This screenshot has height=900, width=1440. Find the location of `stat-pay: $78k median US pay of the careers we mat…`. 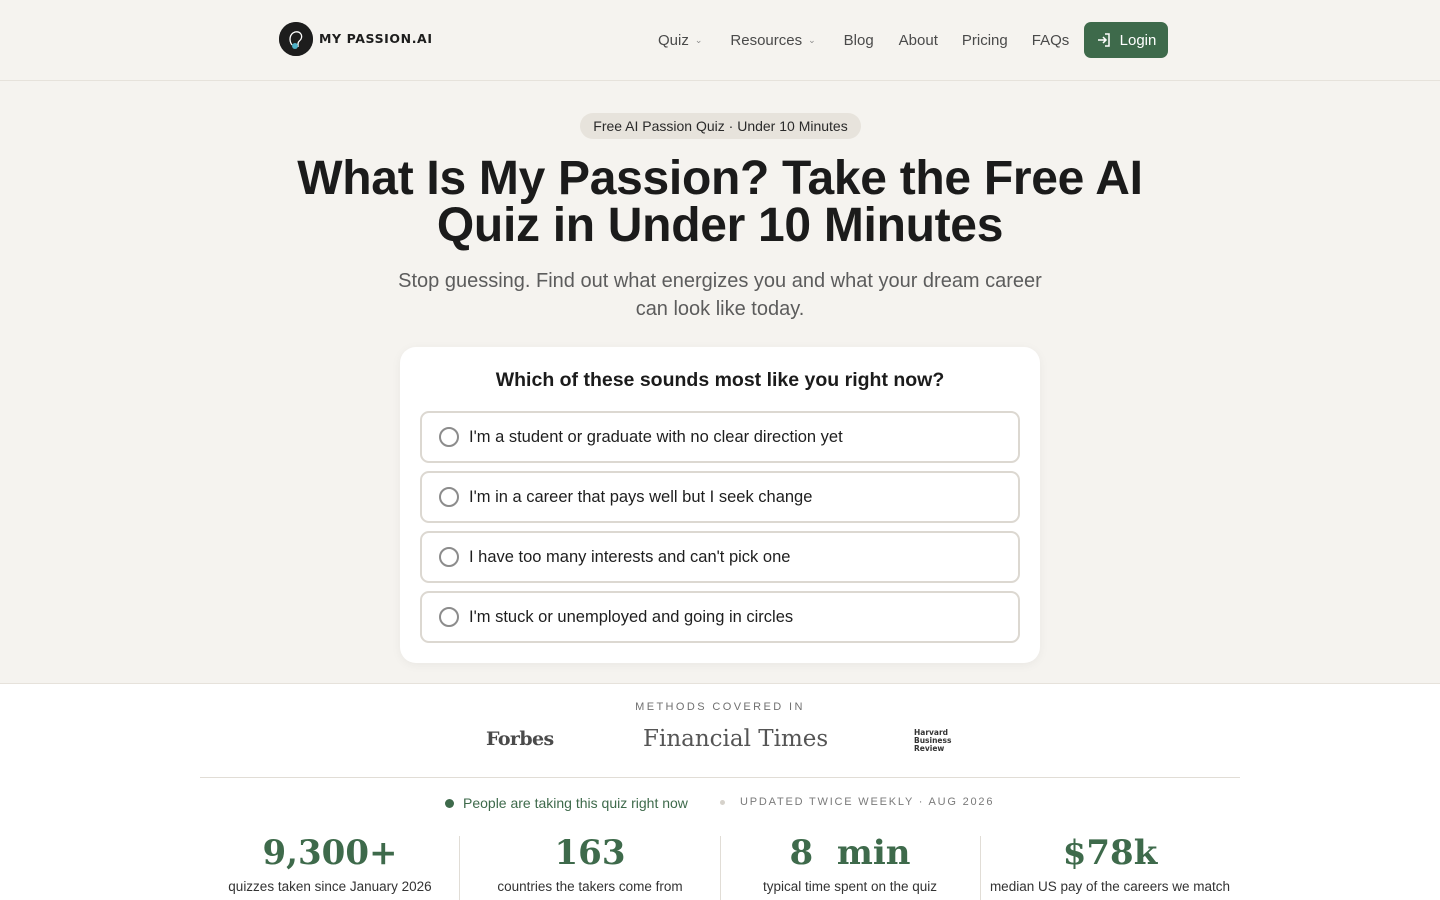

stat-pay: $78k median US pay of the careers we mat… is located at coordinates (1110, 863).